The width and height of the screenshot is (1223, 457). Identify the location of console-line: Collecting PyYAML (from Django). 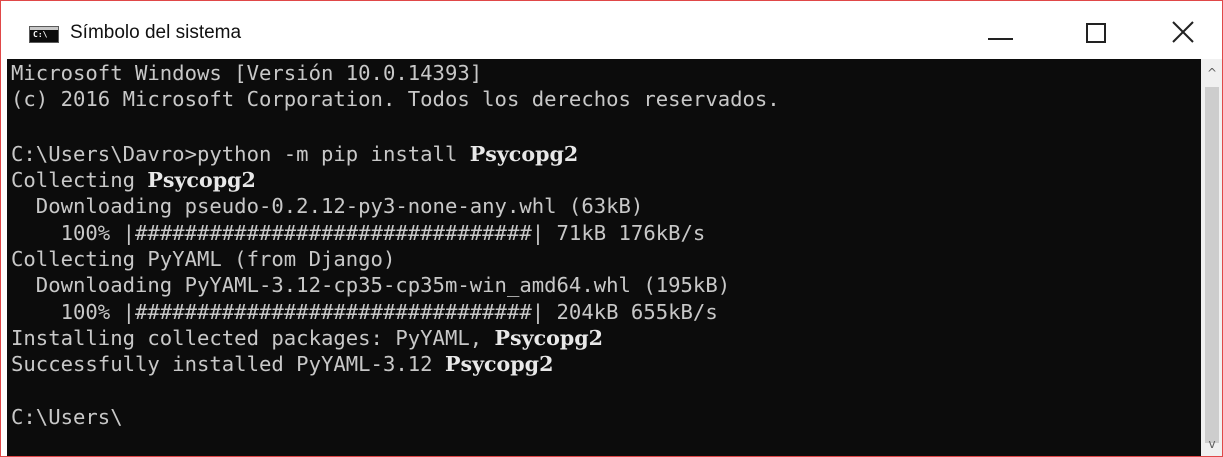
(203, 259).